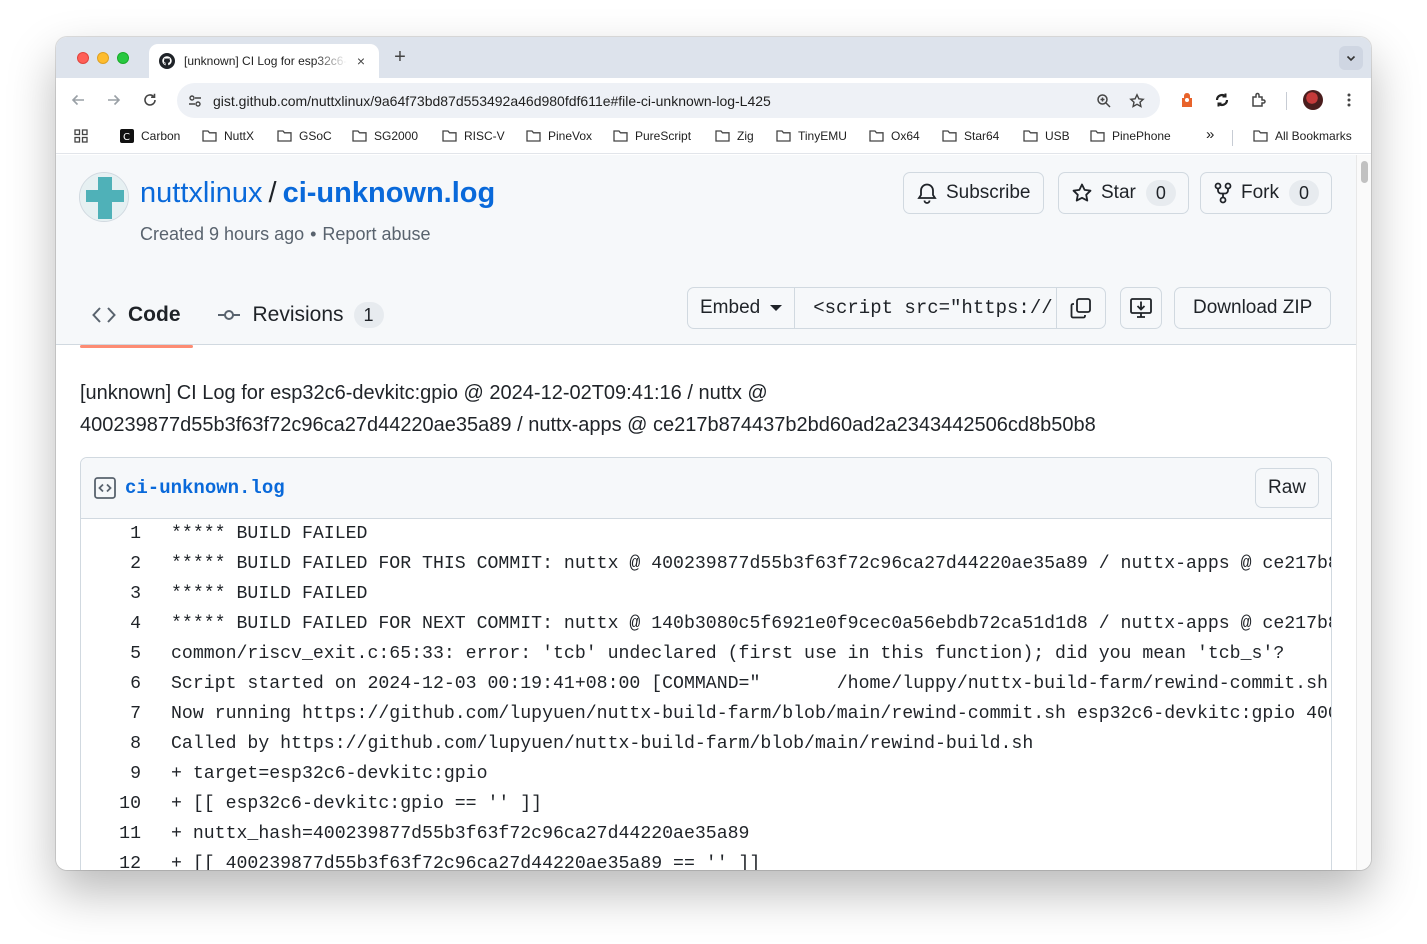 The image size is (1427, 944). I want to click on close-window-button, so click(83, 58).